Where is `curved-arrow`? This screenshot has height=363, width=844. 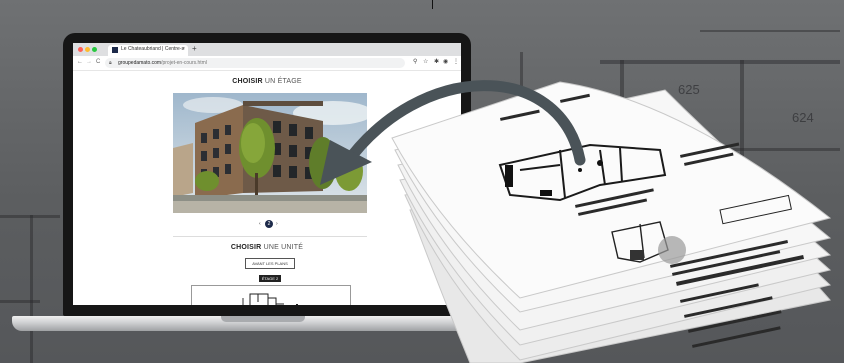 curved-arrow is located at coordinates (453, 132).